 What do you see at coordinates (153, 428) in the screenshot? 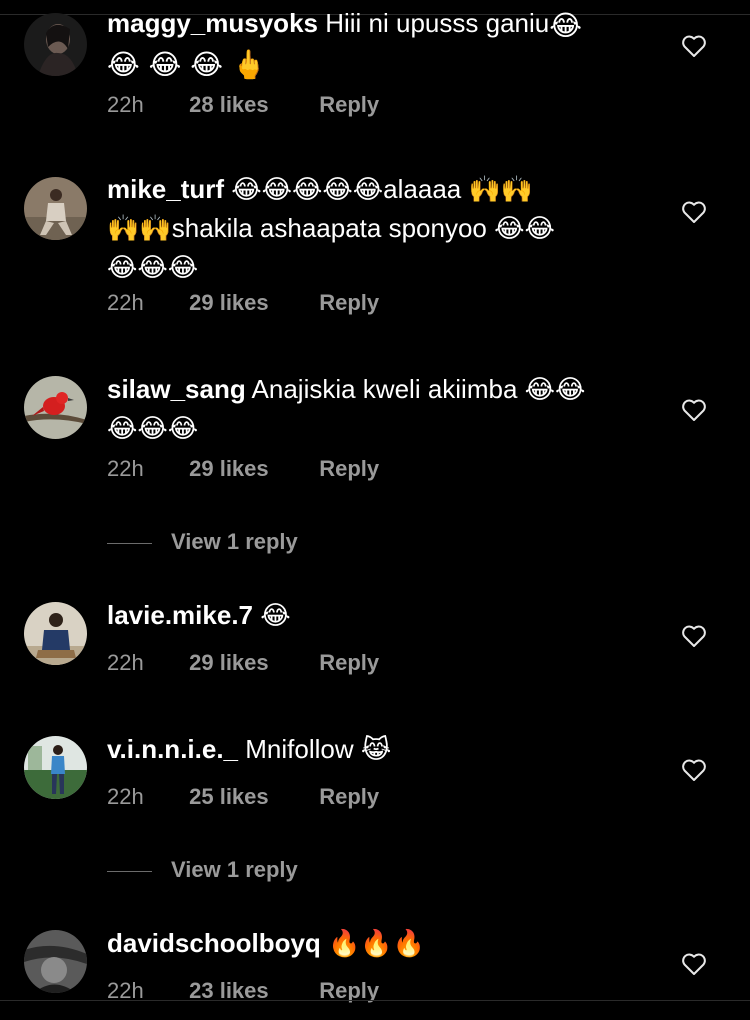
I see `comment-message-line-2: 😂😂😂` at bounding box center [153, 428].